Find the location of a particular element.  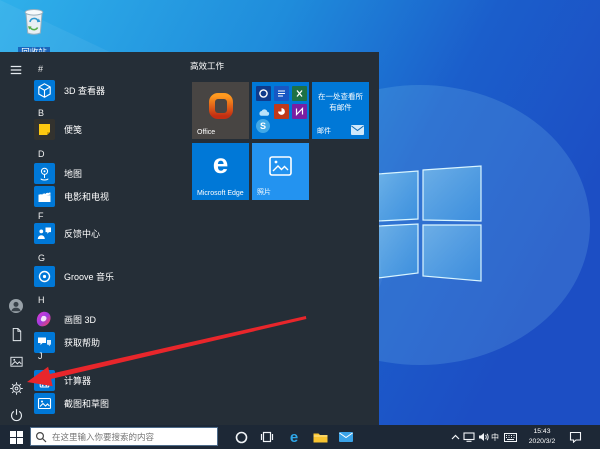

tile-mail: 在一处查看所有邮件 邮件 is located at coordinates (340, 110).